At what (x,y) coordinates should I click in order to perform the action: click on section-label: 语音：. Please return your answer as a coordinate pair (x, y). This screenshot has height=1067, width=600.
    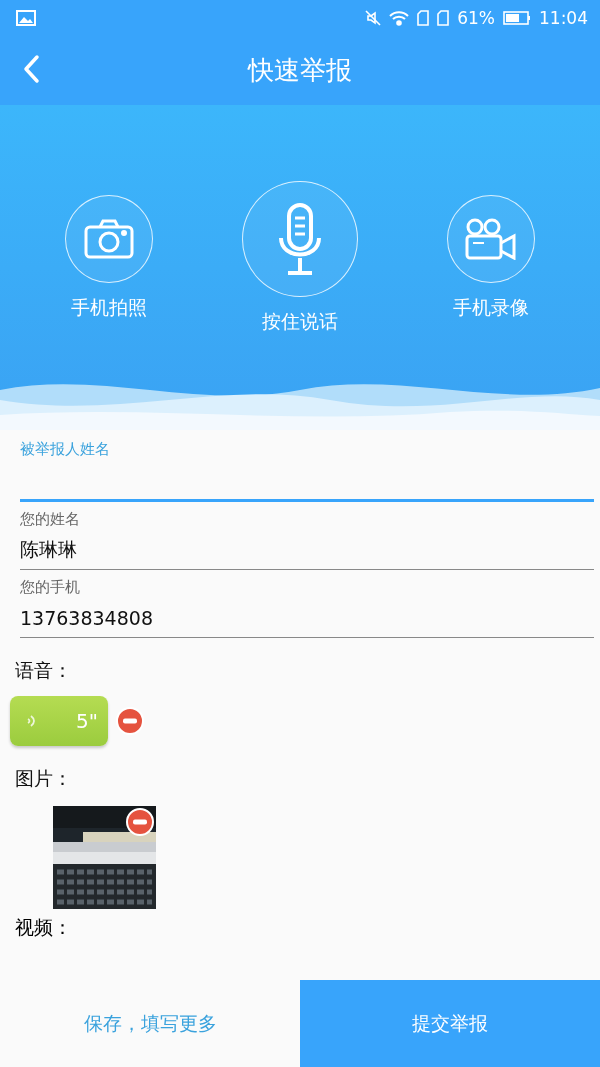
    Looking at the image, I should click on (44, 670).